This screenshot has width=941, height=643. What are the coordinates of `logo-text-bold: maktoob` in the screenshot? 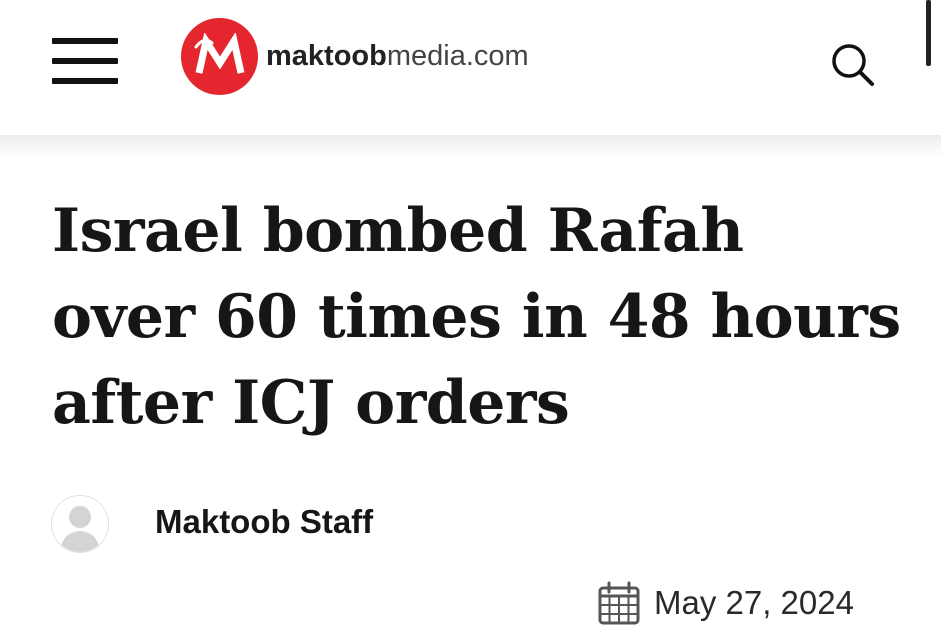 It's located at (326, 55).